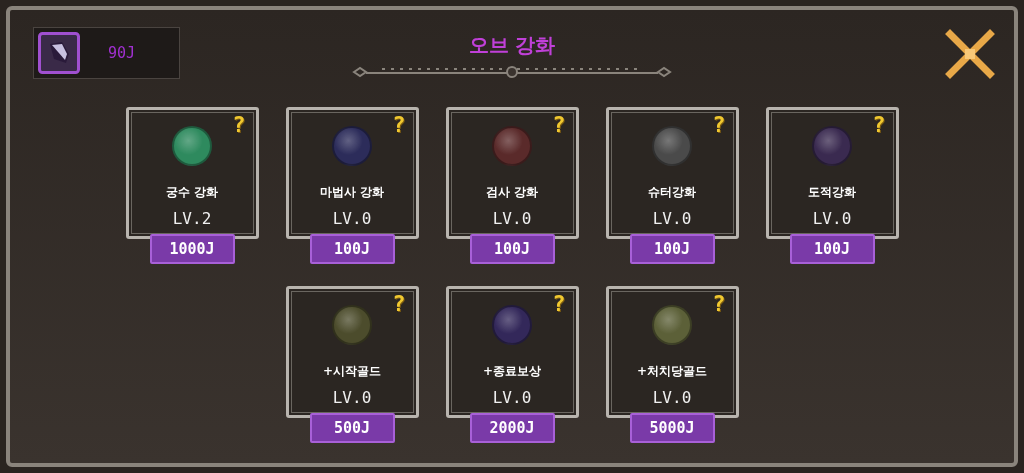 The height and width of the screenshot is (473, 1024). What do you see at coordinates (192, 218) in the screenshot?
I see `upgrade-level: LV.2` at bounding box center [192, 218].